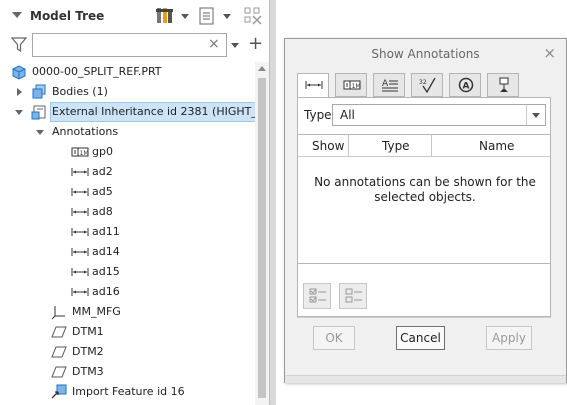  I want to click on bodies-icon, so click(39, 92).